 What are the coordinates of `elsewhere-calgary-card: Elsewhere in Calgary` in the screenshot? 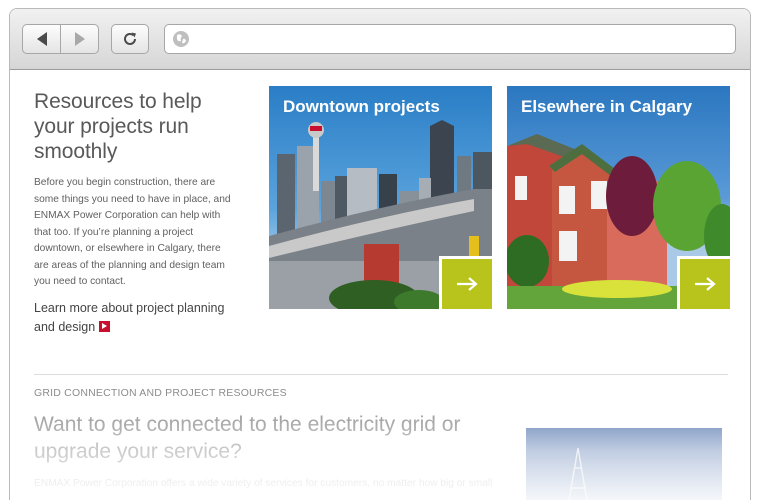 It's located at (618, 197).